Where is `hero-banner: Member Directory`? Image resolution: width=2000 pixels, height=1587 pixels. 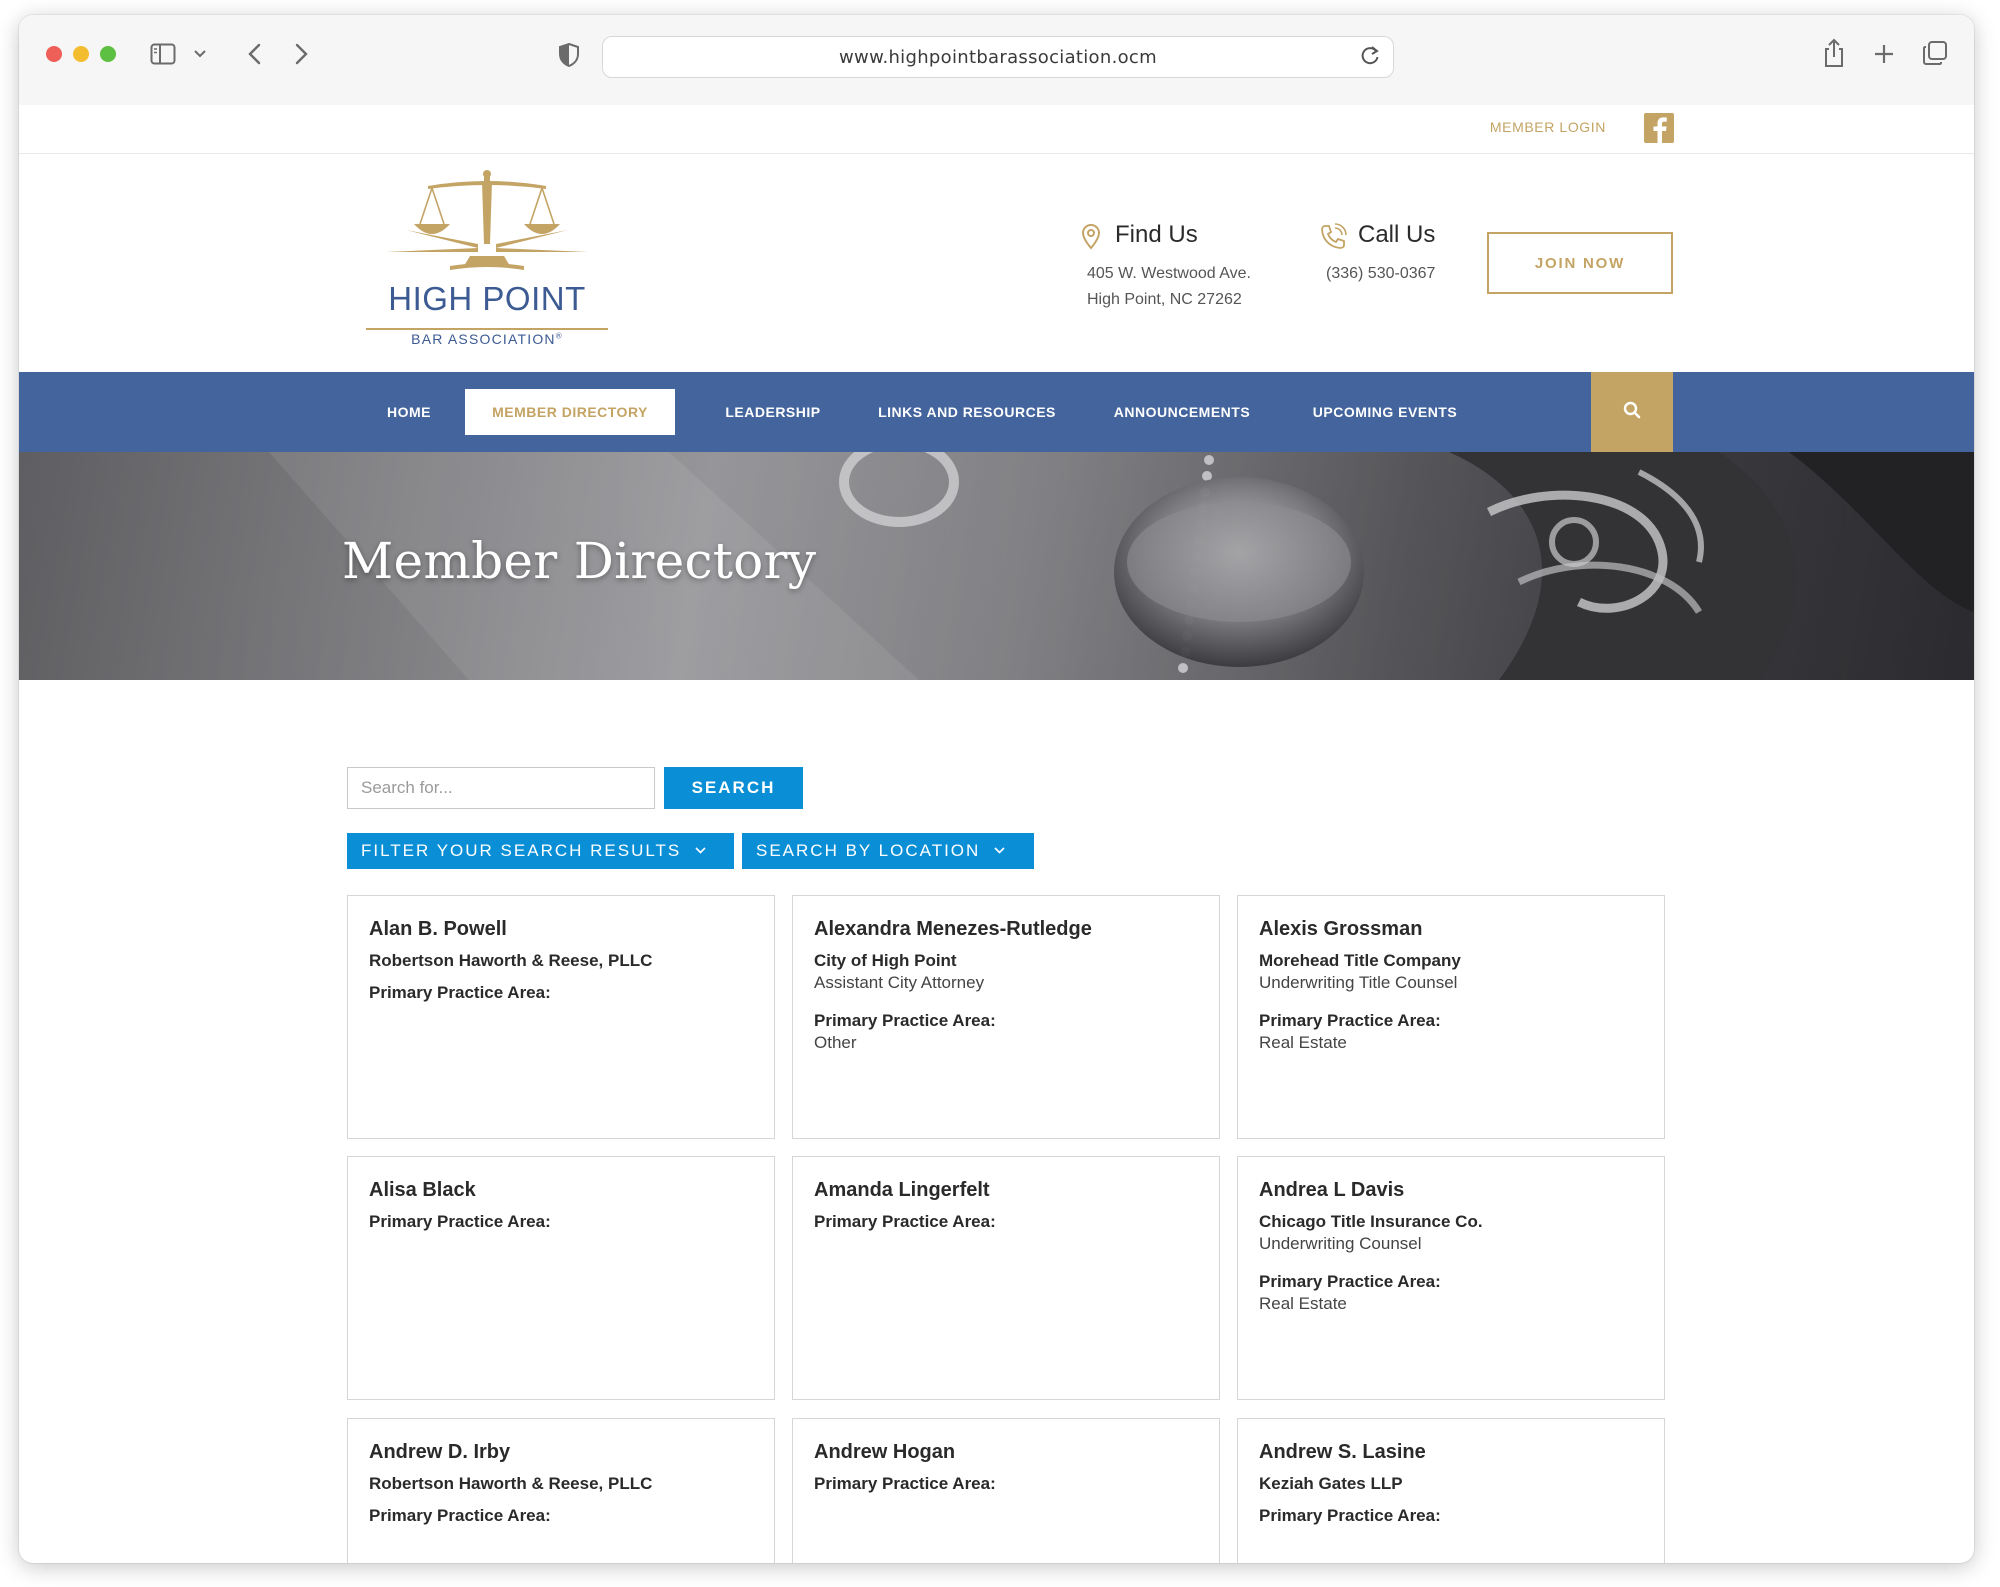
hero-banner: Member Directory is located at coordinates (996, 566).